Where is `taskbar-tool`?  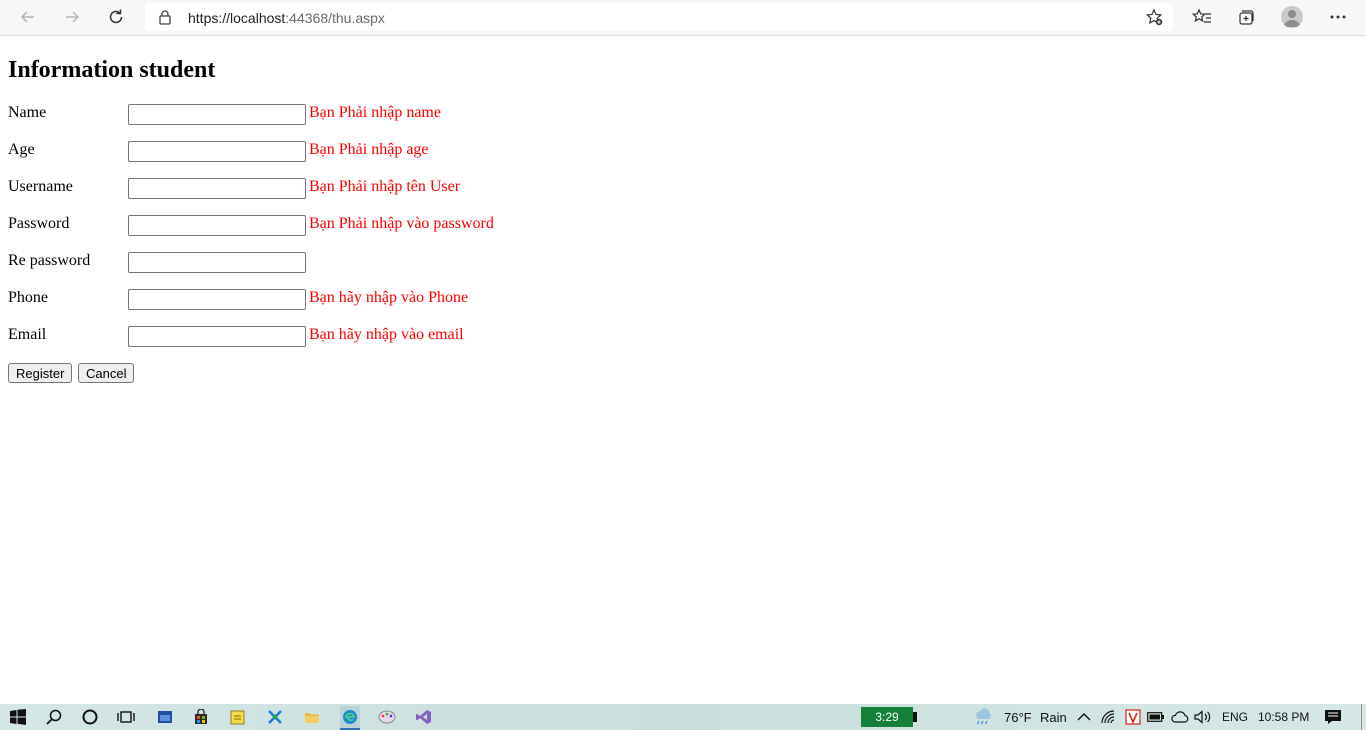
taskbar-tool is located at coordinates (275, 717).